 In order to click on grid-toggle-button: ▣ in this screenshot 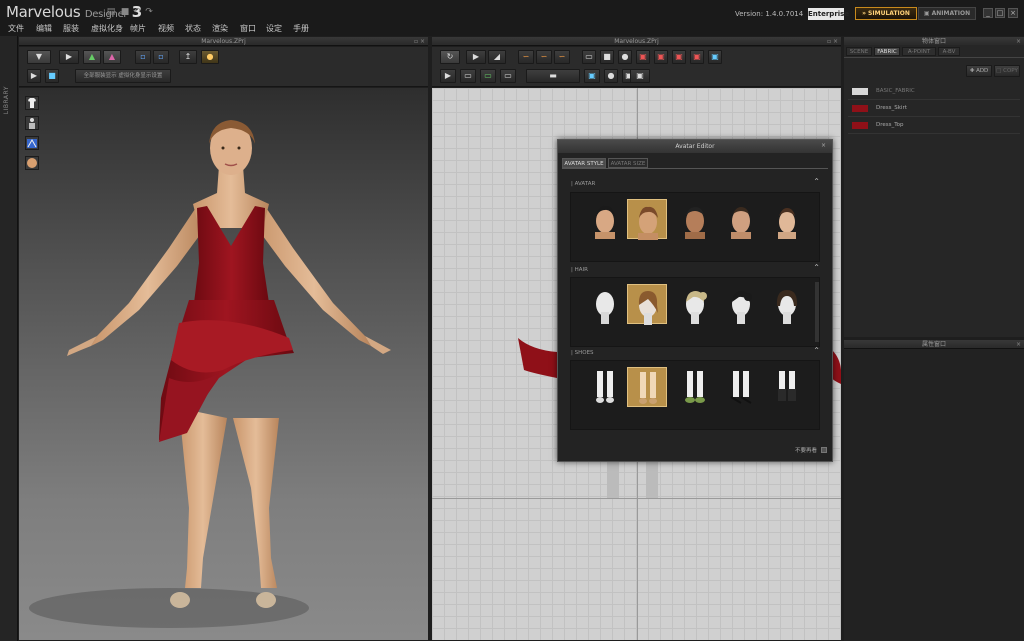, I will do `click(640, 76)`.